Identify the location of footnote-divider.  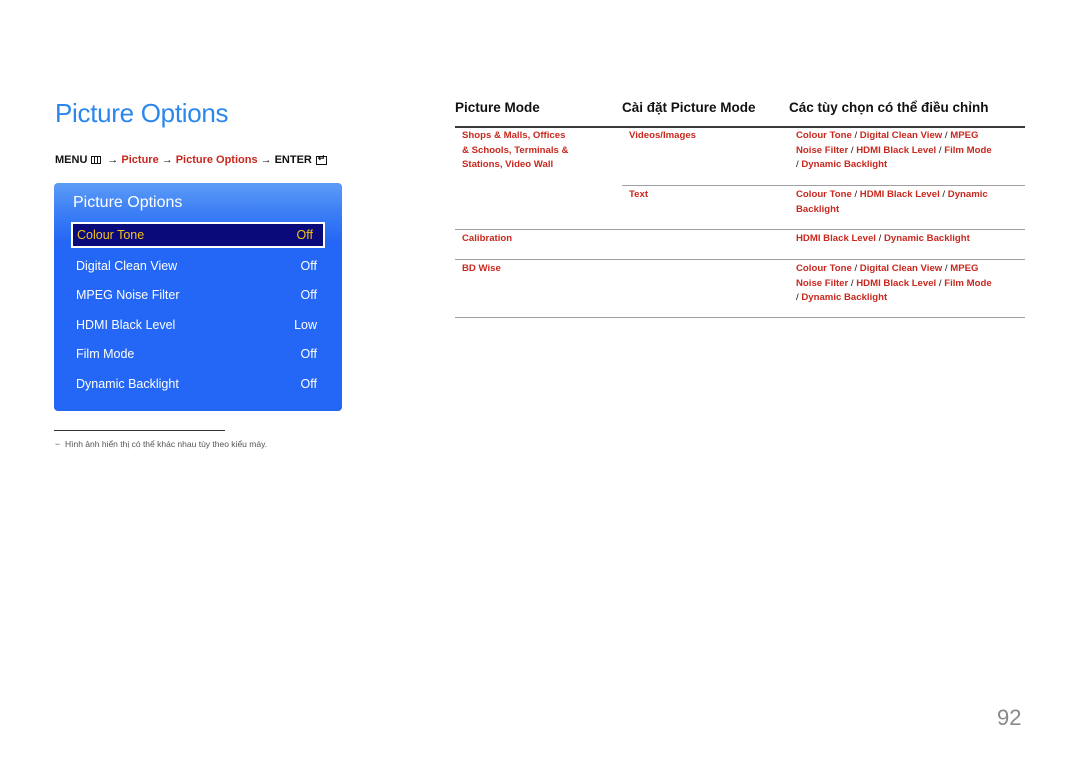
(139, 430).